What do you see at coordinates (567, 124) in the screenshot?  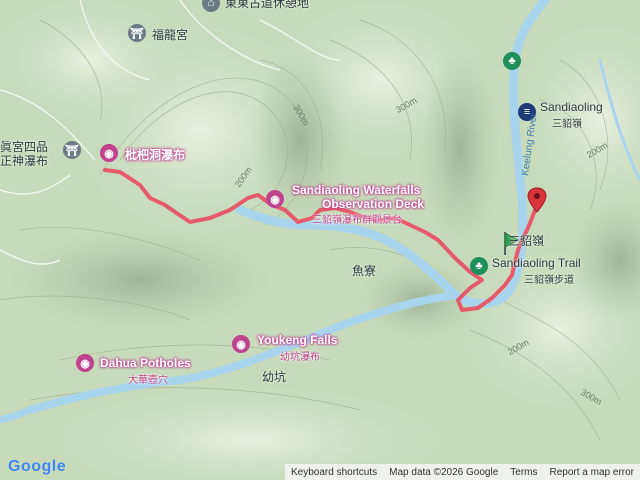 I see `station-label-zh: 三貂嶺` at bounding box center [567, 124].